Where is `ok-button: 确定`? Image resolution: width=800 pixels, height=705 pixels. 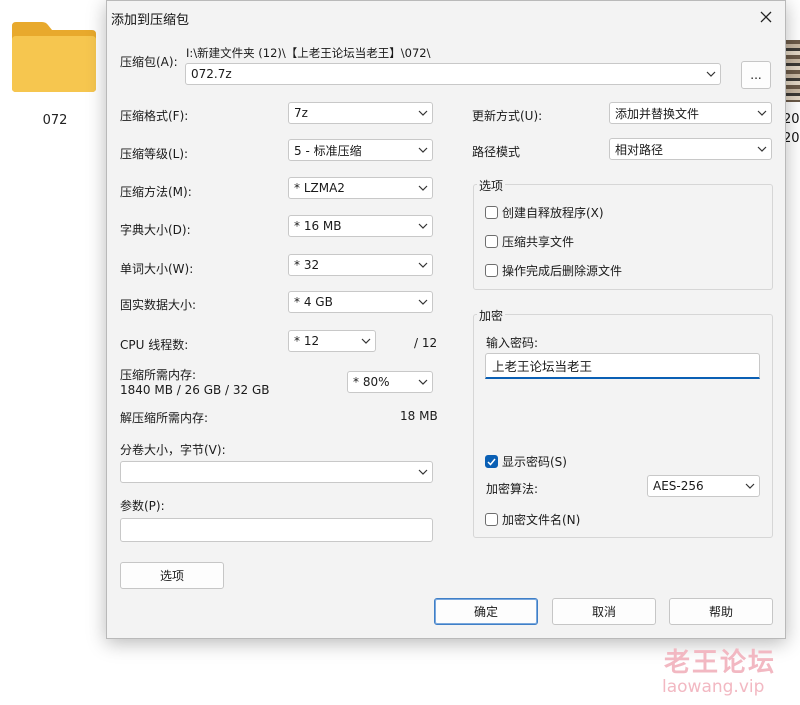
ok-button: 确定 is located at coordinates (486, 611).